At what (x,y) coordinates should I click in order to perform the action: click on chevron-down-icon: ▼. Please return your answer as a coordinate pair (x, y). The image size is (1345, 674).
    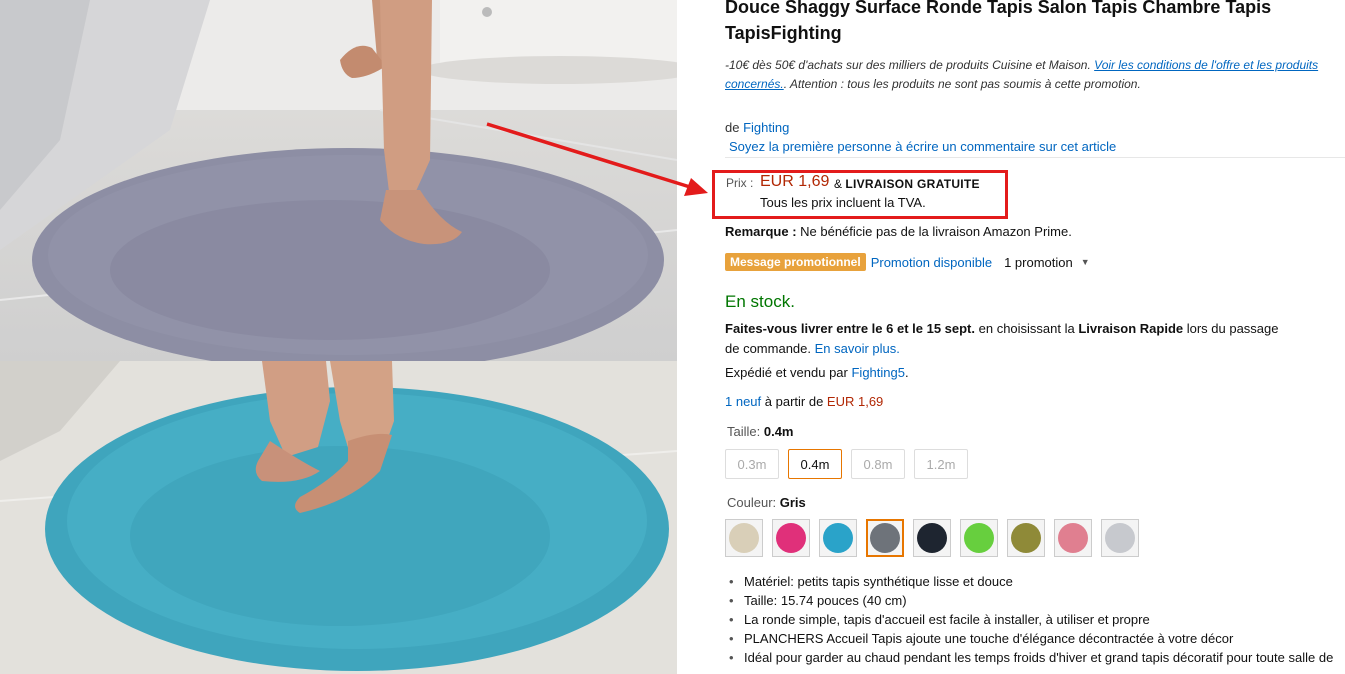
    Looking at the image, I should click on (1085, 262).